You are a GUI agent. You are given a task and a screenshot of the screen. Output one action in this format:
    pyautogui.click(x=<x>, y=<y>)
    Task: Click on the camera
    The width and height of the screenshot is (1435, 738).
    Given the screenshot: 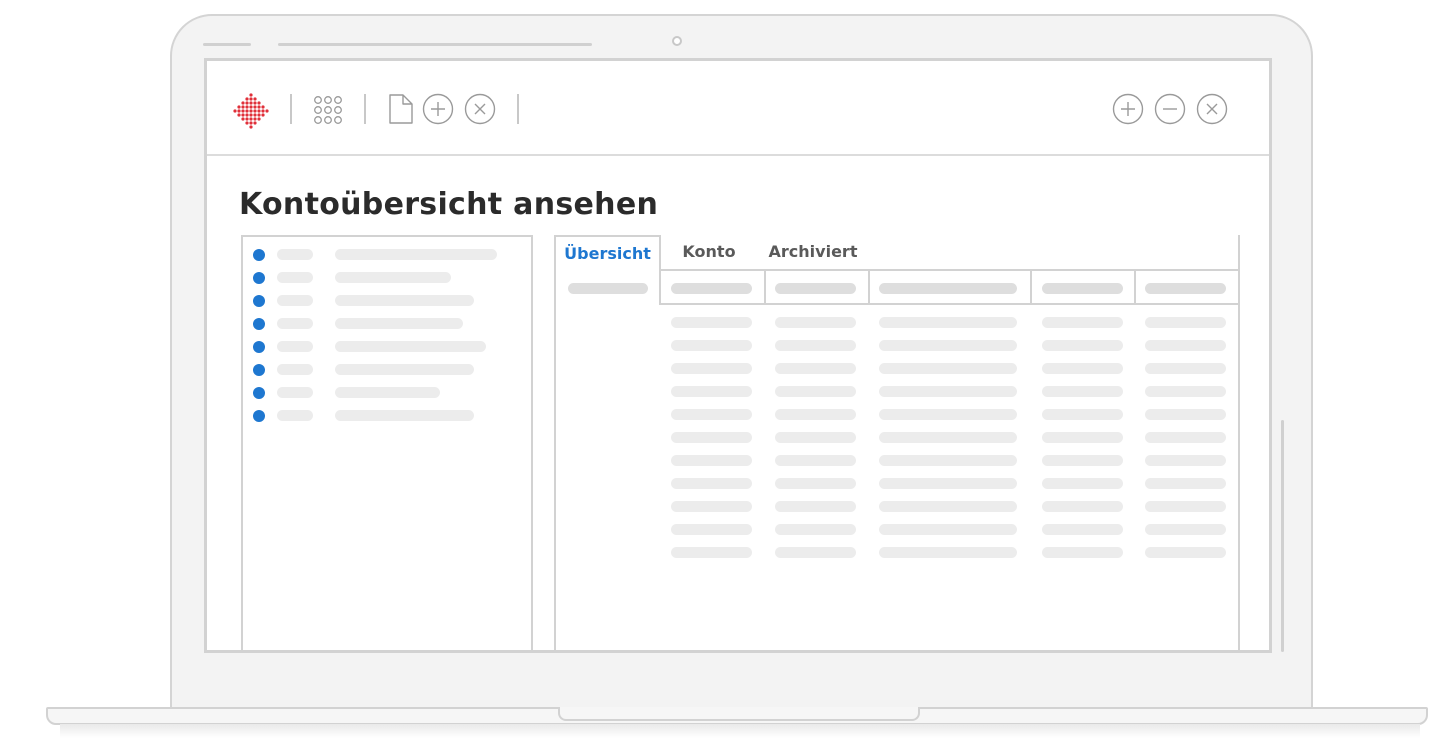 What is the action you would take?
    pyautogui.click(x=677, y=41)
    